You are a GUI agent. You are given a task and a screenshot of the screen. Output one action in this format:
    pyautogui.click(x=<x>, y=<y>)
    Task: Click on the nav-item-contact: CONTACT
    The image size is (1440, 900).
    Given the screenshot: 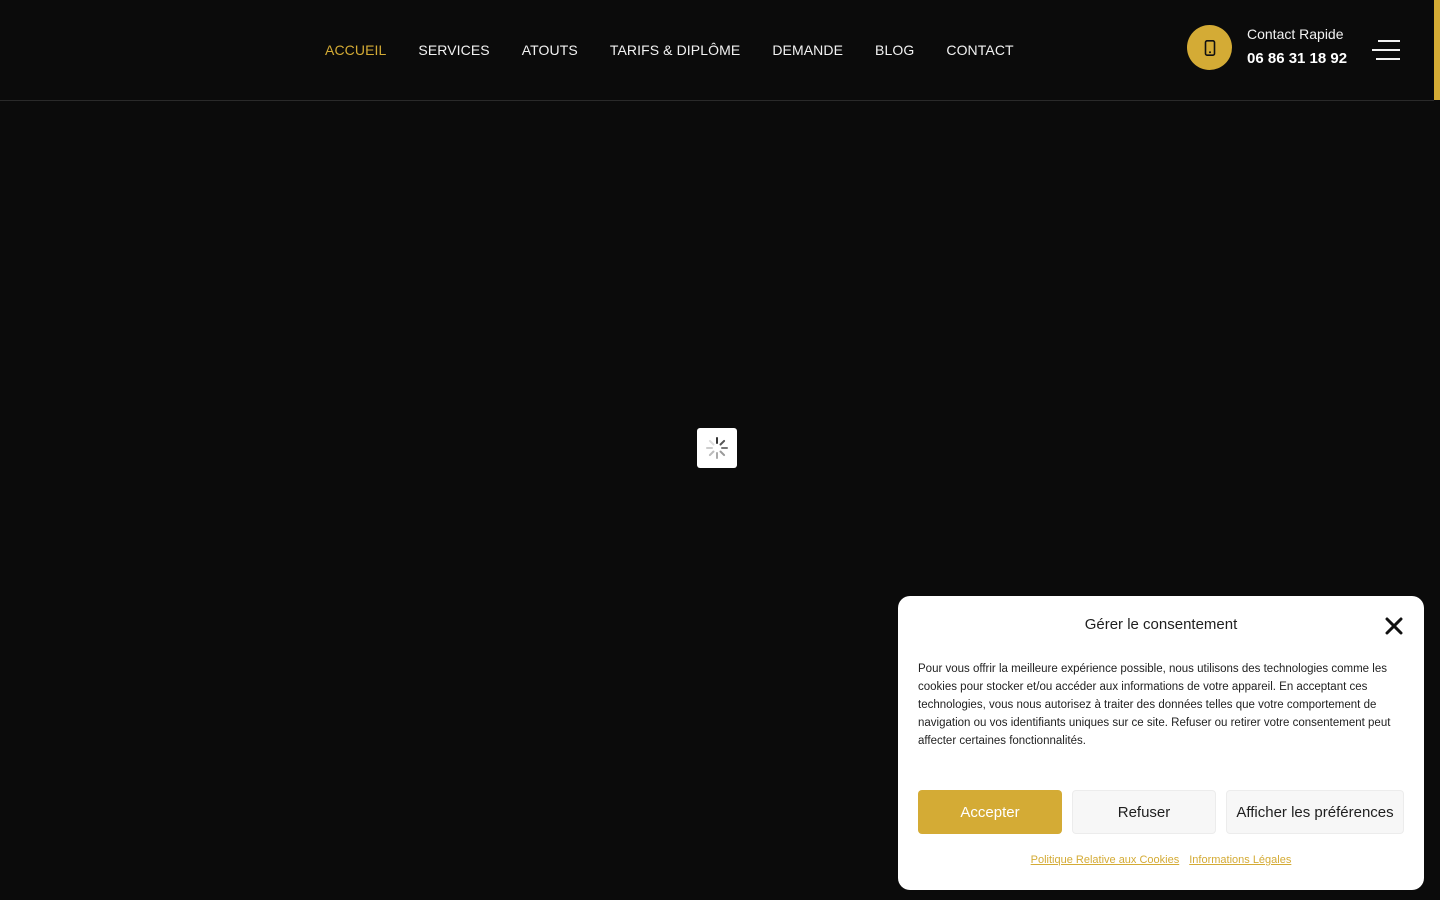 What is the action you would take?
    pyautogui.click(x=979, y=50)
    